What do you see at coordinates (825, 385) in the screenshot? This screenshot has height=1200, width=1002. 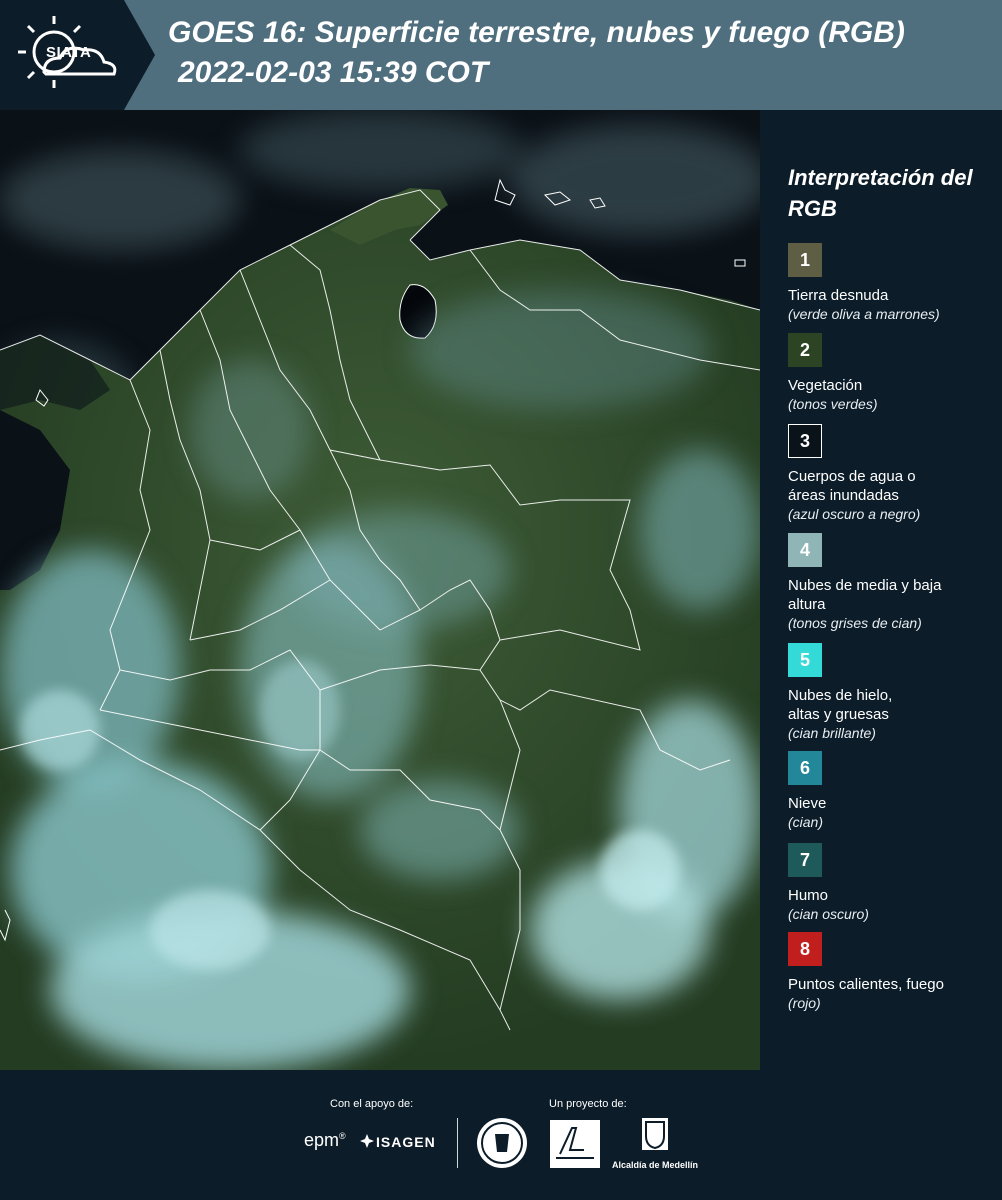 I see `legend-label: Vegetación` at bounding box center [825, 385].